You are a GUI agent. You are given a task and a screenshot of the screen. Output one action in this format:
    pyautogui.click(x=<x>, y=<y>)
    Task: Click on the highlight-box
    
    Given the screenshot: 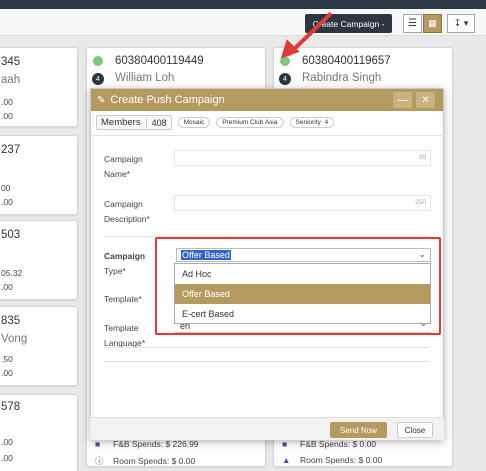 What is the action you would take?
    pyautogui.click(x=298, y=286)
    